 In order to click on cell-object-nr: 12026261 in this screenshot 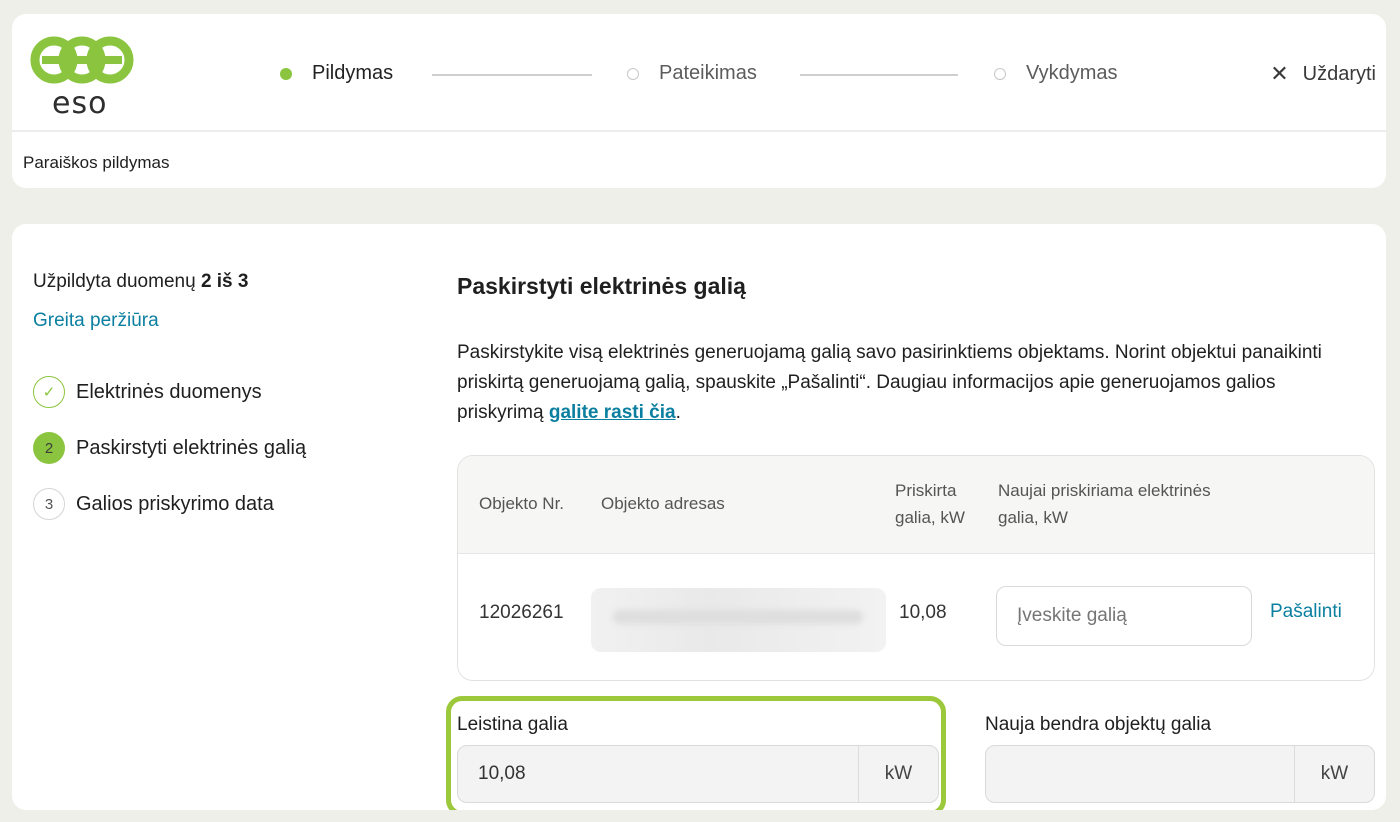, I will do `click(521, 612)`.